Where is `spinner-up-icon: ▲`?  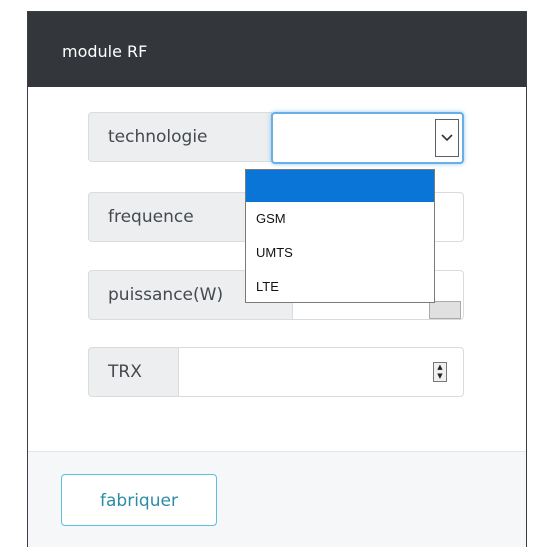
spinner-up-icon: ▲ is located at coordinates (439, 367).